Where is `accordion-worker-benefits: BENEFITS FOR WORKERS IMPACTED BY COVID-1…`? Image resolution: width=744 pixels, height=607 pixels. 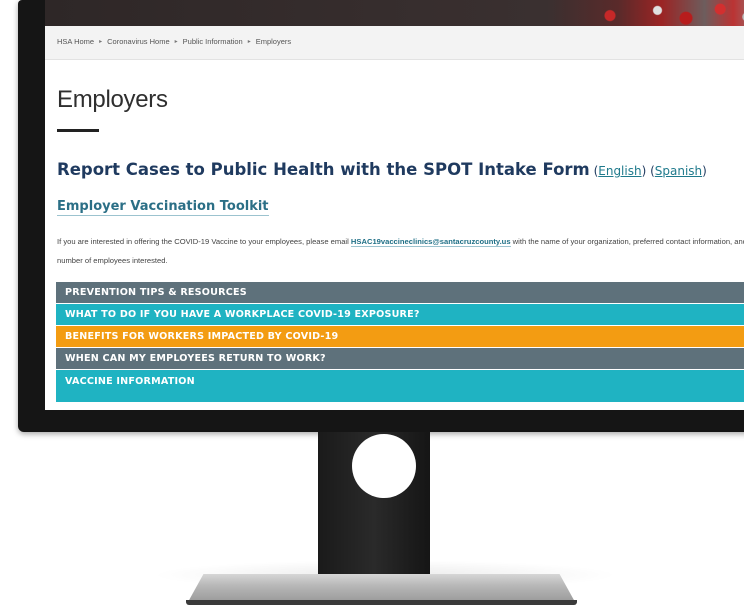 accordion-worker-benefits: BENEFITS FOR WORKERS IMPACTED BY COVID-1… is located at coordinates (400, 336).